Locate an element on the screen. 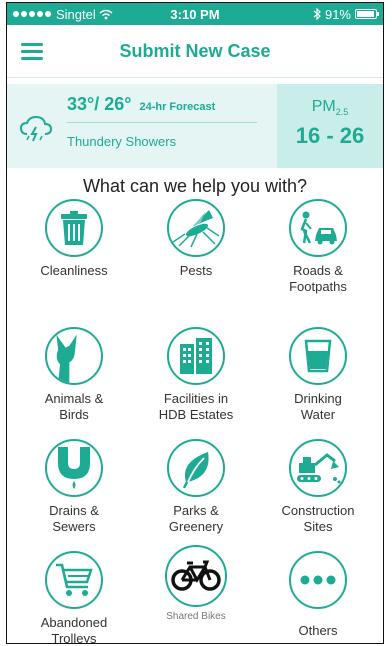 The height and width of the screenshot is (646, 392). category-label: Shared Bikes is located at coordinates (196, 616).